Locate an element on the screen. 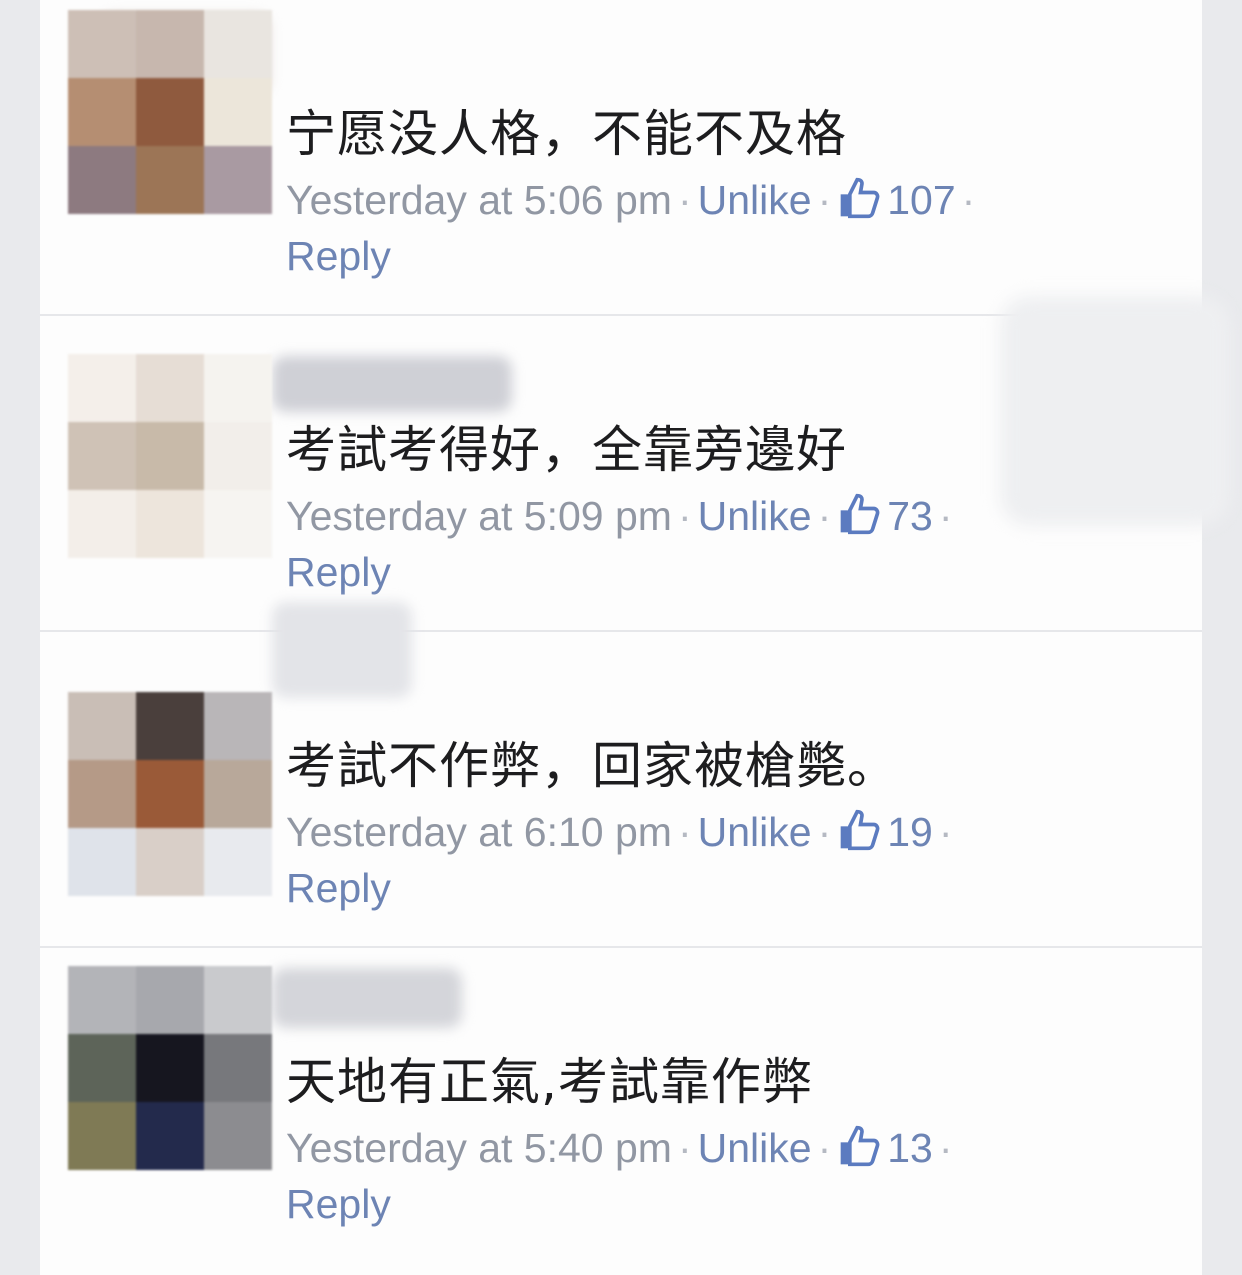 This screenshot has width=1242, height=1275. like-count: 19 is located at coordinates (910, 832).